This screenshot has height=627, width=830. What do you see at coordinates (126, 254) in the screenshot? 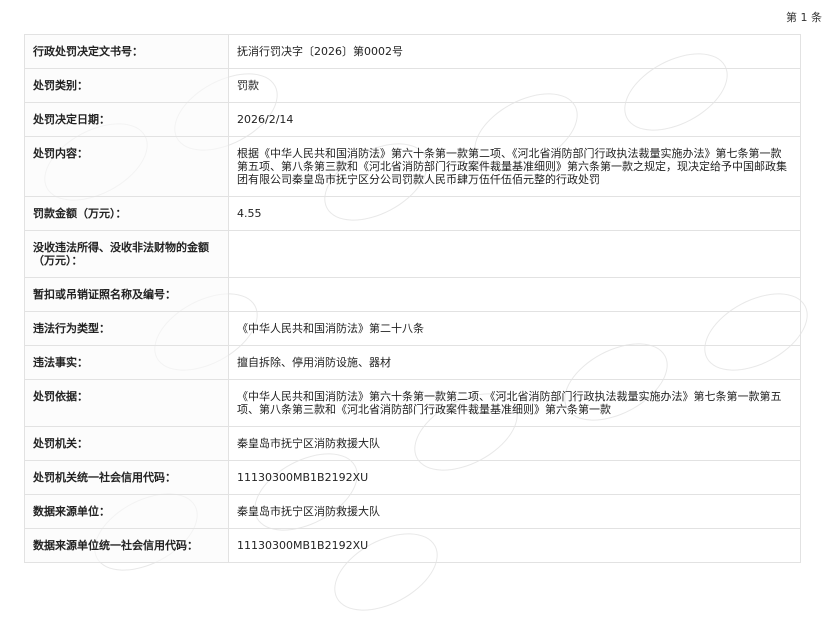
I see `row-label: 没收违法所得、没收非法财物的金额（万元）：` at bounding box center [126, 254].